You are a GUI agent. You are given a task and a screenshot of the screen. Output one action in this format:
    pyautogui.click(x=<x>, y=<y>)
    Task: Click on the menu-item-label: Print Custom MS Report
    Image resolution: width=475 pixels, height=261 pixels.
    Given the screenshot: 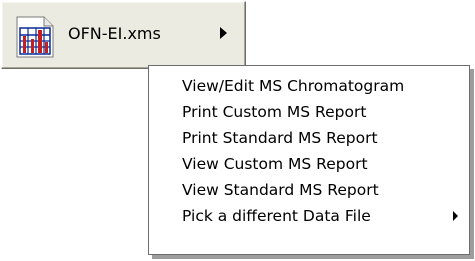 What is the action you would take?
    pyautogui.click(x=274, y=112)
    